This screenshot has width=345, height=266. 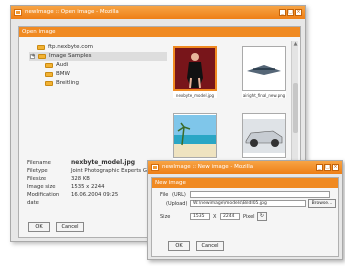 I want to click on thumbnail-caption: nexbyte_model.jpg, so click(x=195, y=95).